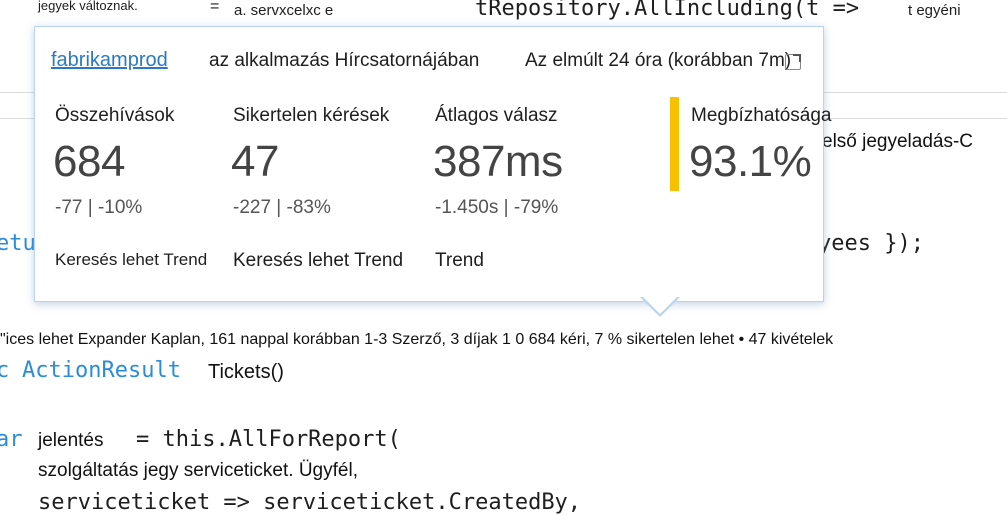 The image size is (1007, 515). Describe the element at coordinates (497, 207) in the screenshot. I see `metric-delta-response: -1.450s | -79%` at that location.